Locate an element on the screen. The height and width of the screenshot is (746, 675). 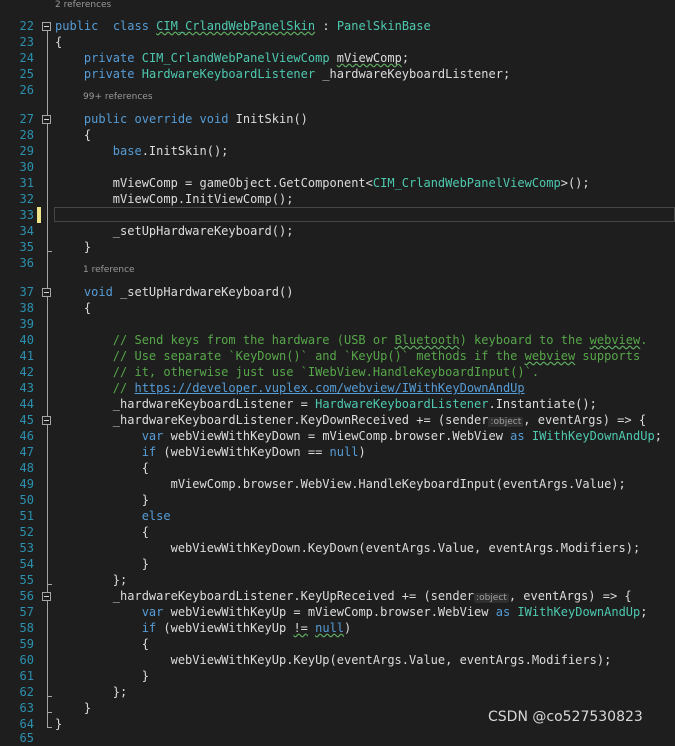
code-line: 39 is located at coordinates (337, 324).